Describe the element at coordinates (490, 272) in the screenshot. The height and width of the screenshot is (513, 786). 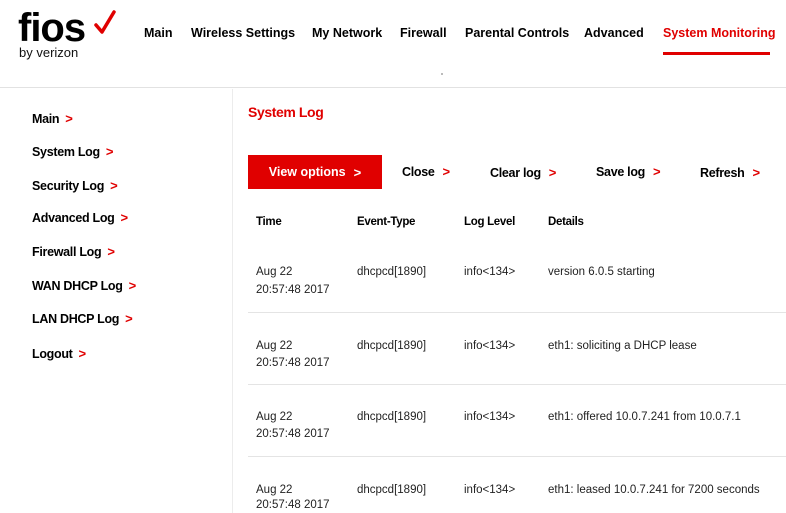
I see `row-1-log-level: info<134>` at that location.